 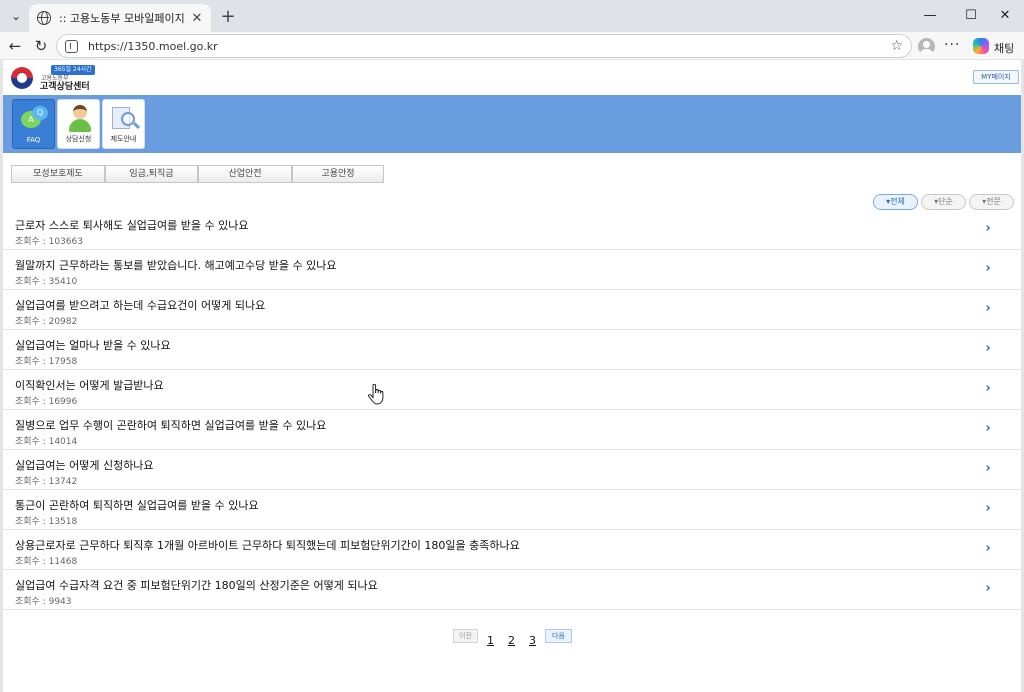 I want to click on favorite-star-icon: ☆, so click(x=896, y=46).